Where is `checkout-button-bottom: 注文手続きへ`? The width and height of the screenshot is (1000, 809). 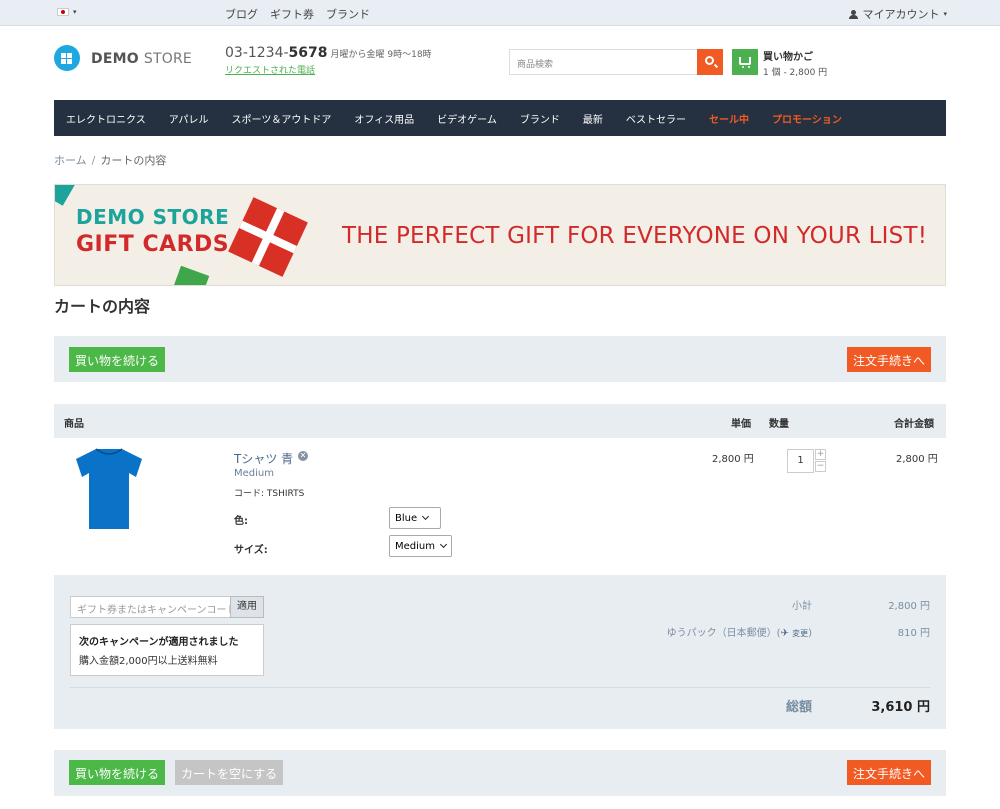
checkout-button-bottom: 注文手続きへ is located at coordinates (888, 772).